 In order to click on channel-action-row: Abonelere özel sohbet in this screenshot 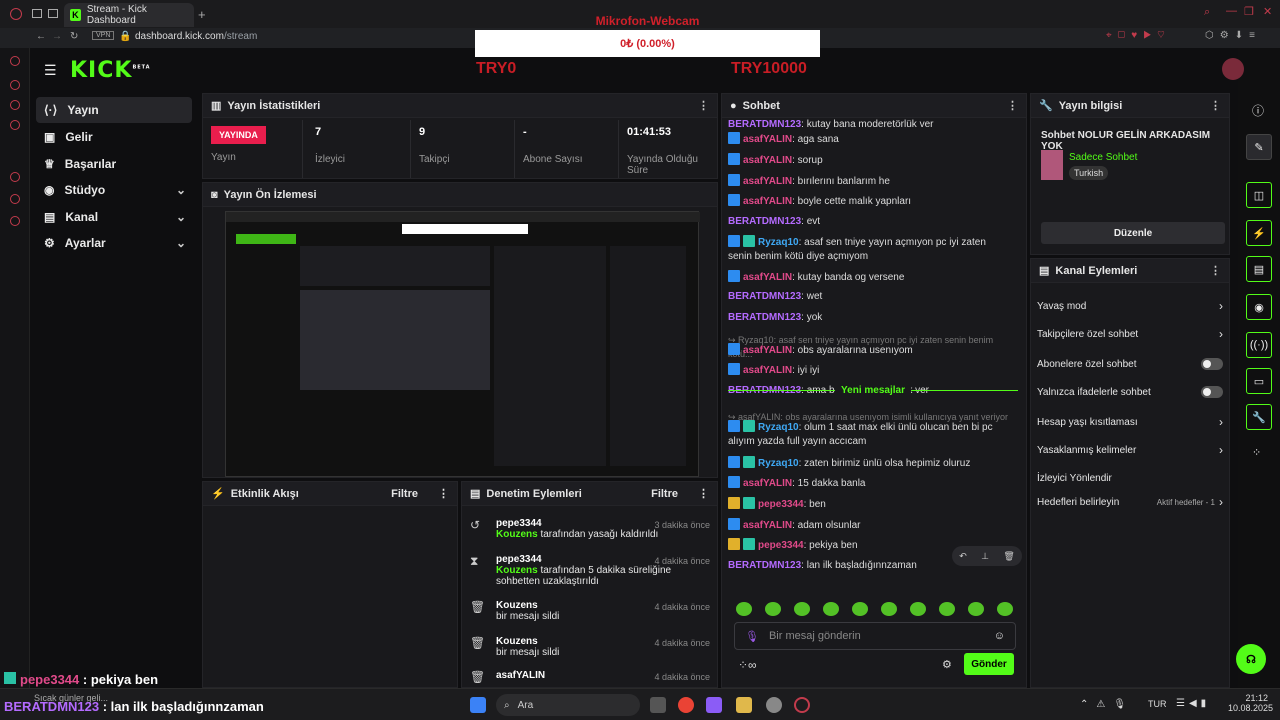, I will do `click(1130, 364)`.